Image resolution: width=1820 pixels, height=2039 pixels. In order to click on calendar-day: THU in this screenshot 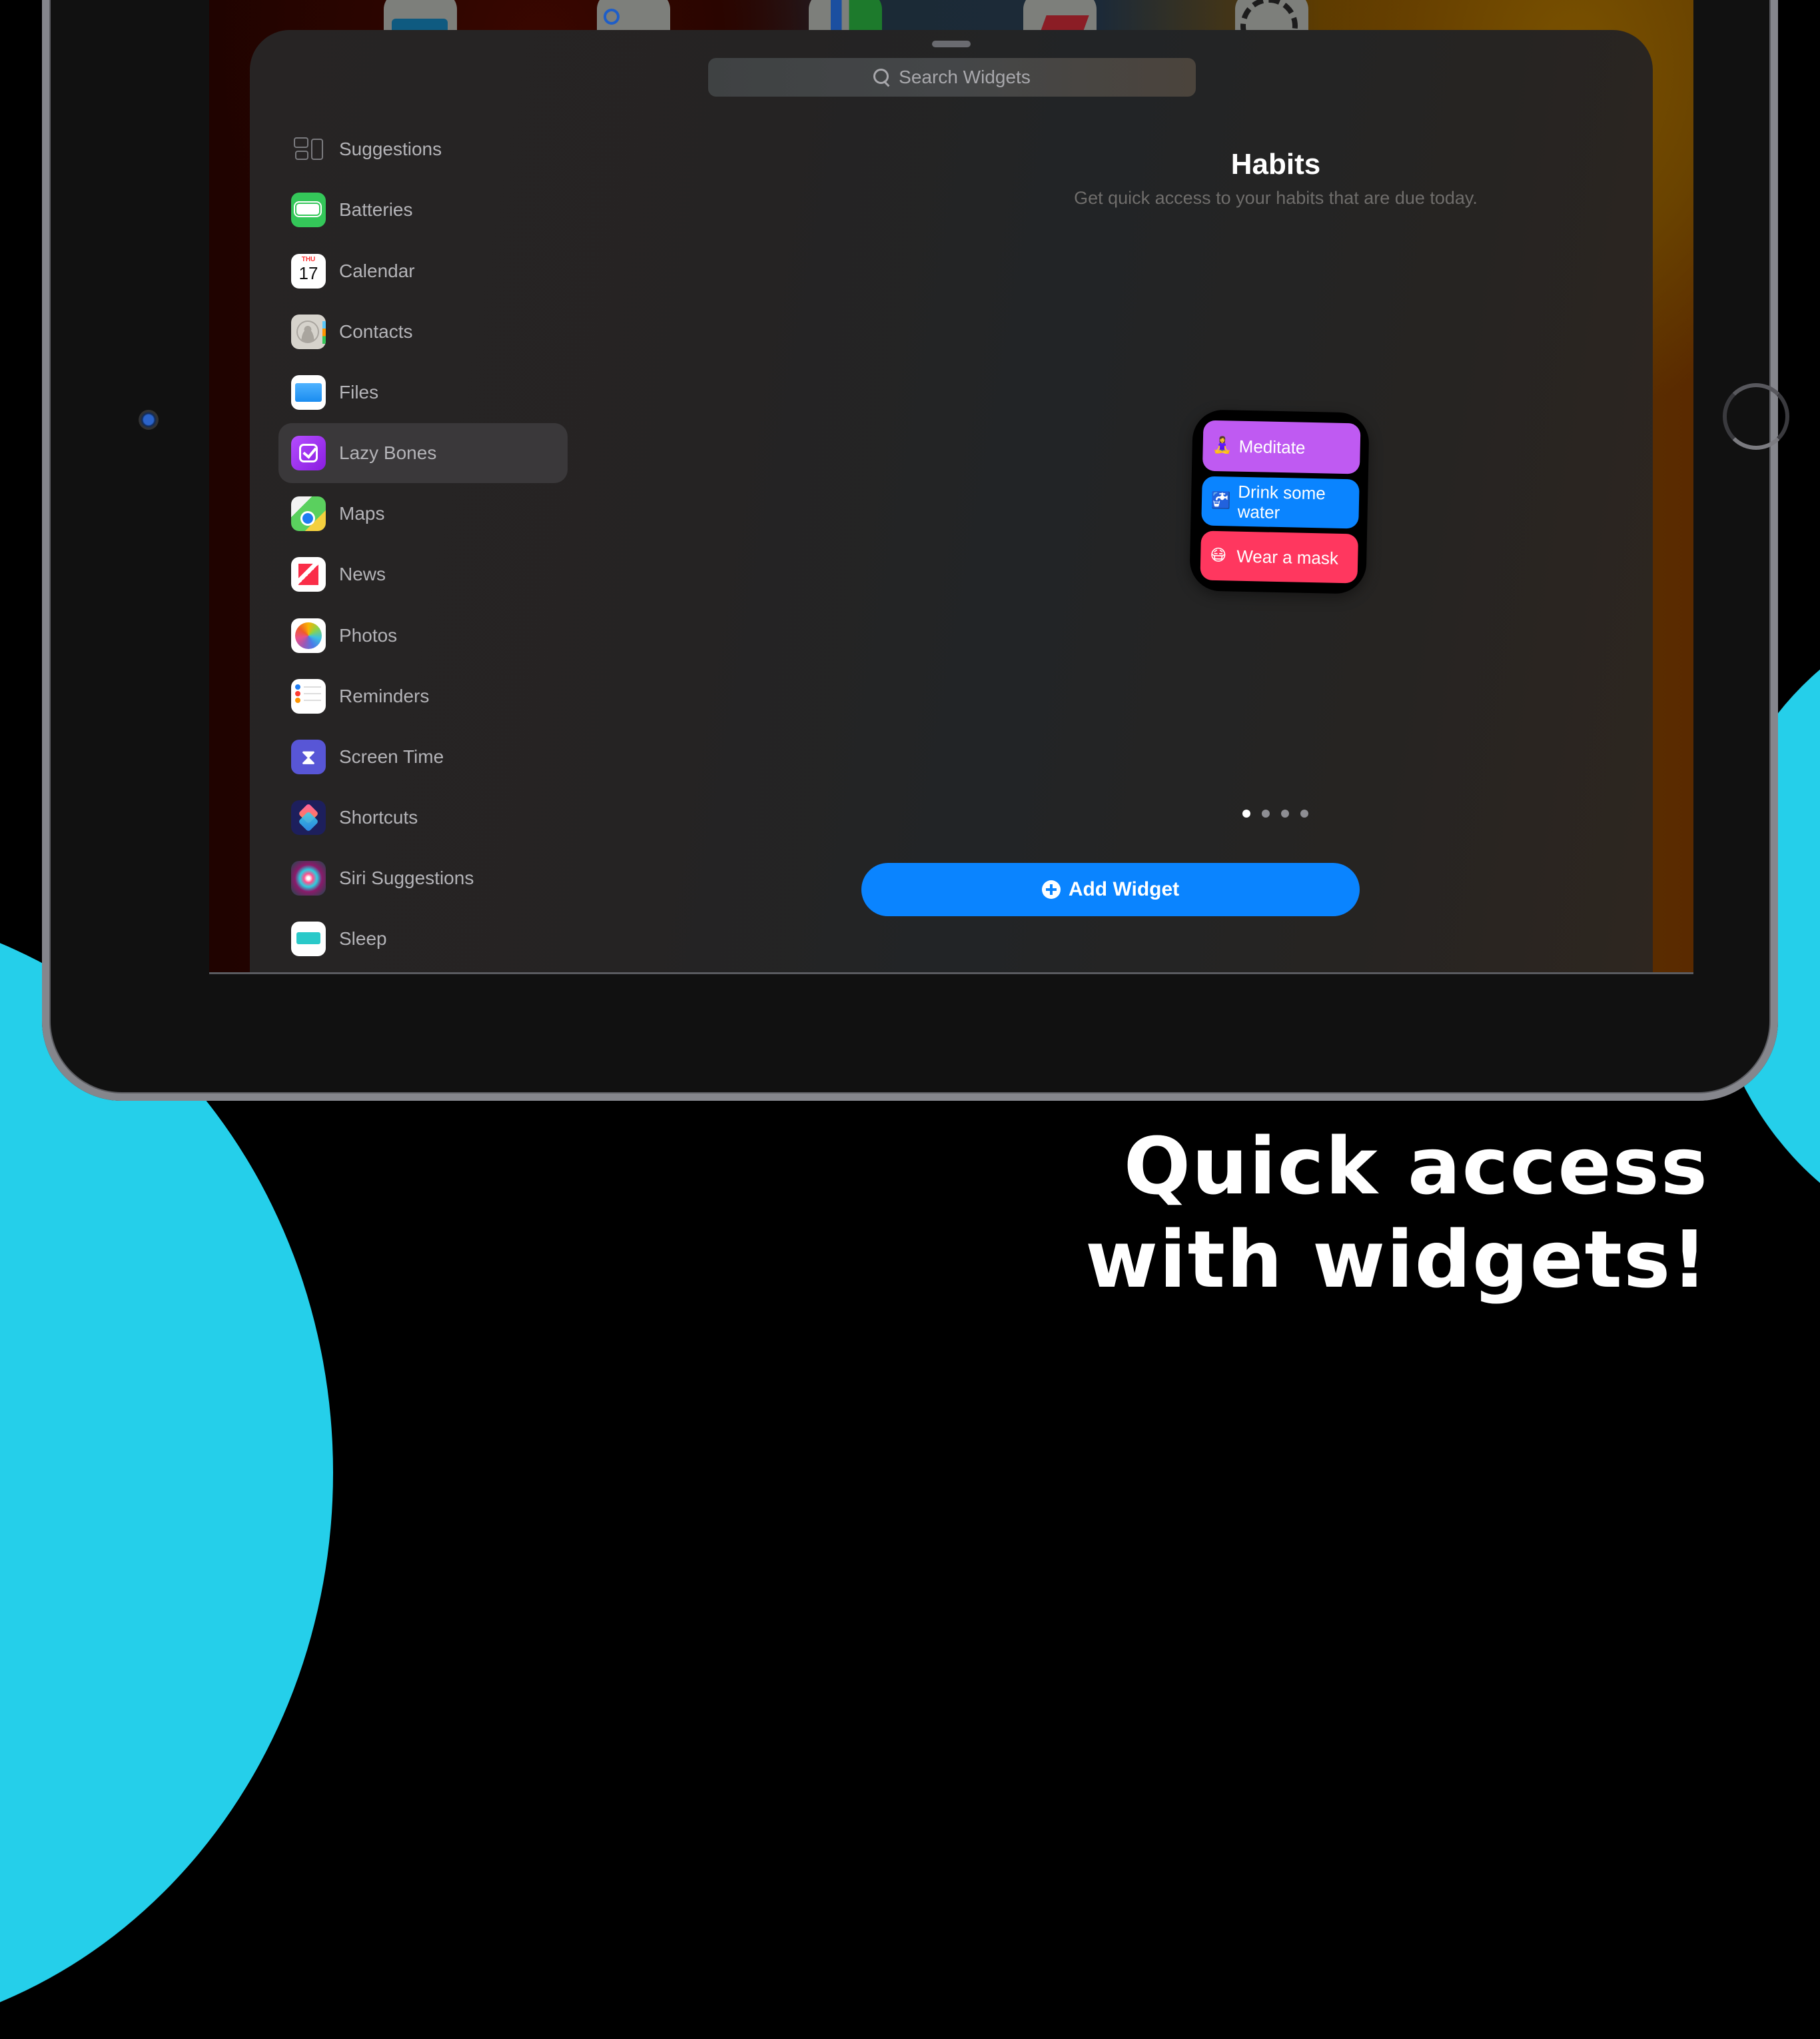, I will do `click(308, 259)`.